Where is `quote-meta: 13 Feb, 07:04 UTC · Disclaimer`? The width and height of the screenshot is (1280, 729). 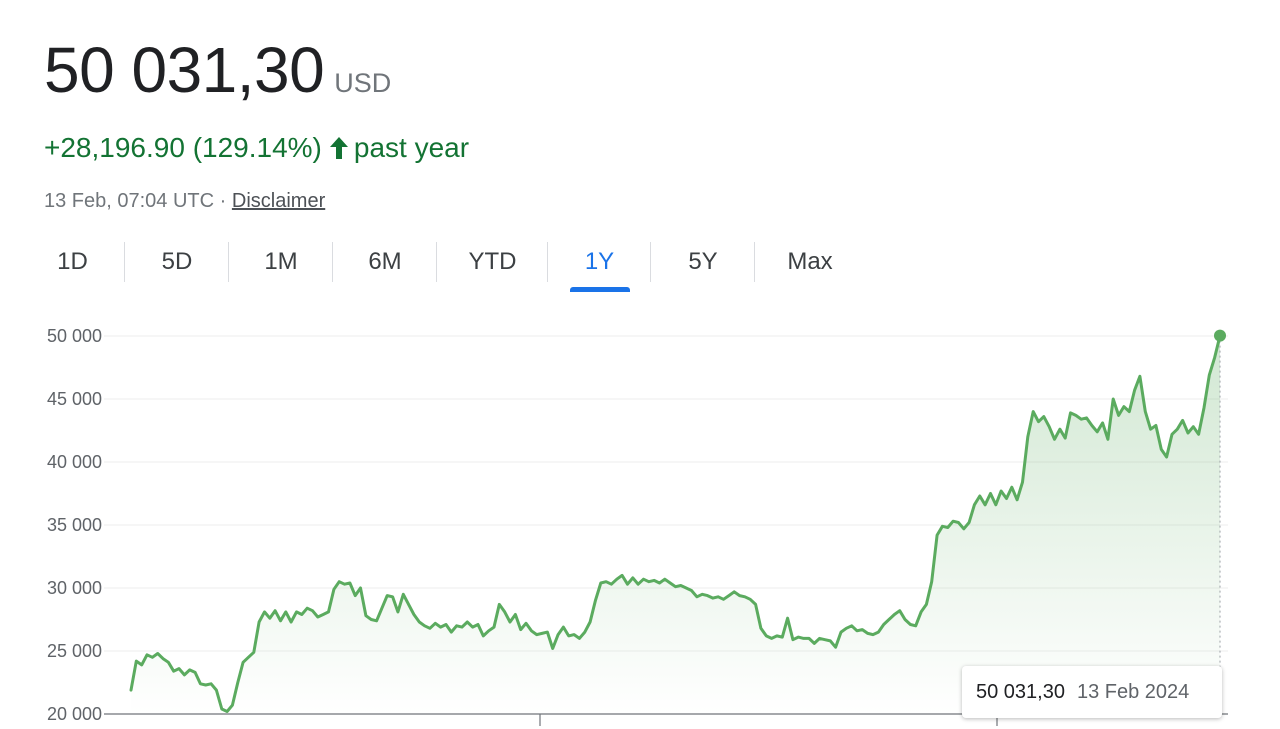
quote-meta: 13 Feb, 07:04 UTC · Disclaimer is located at coordinates (184, 201).